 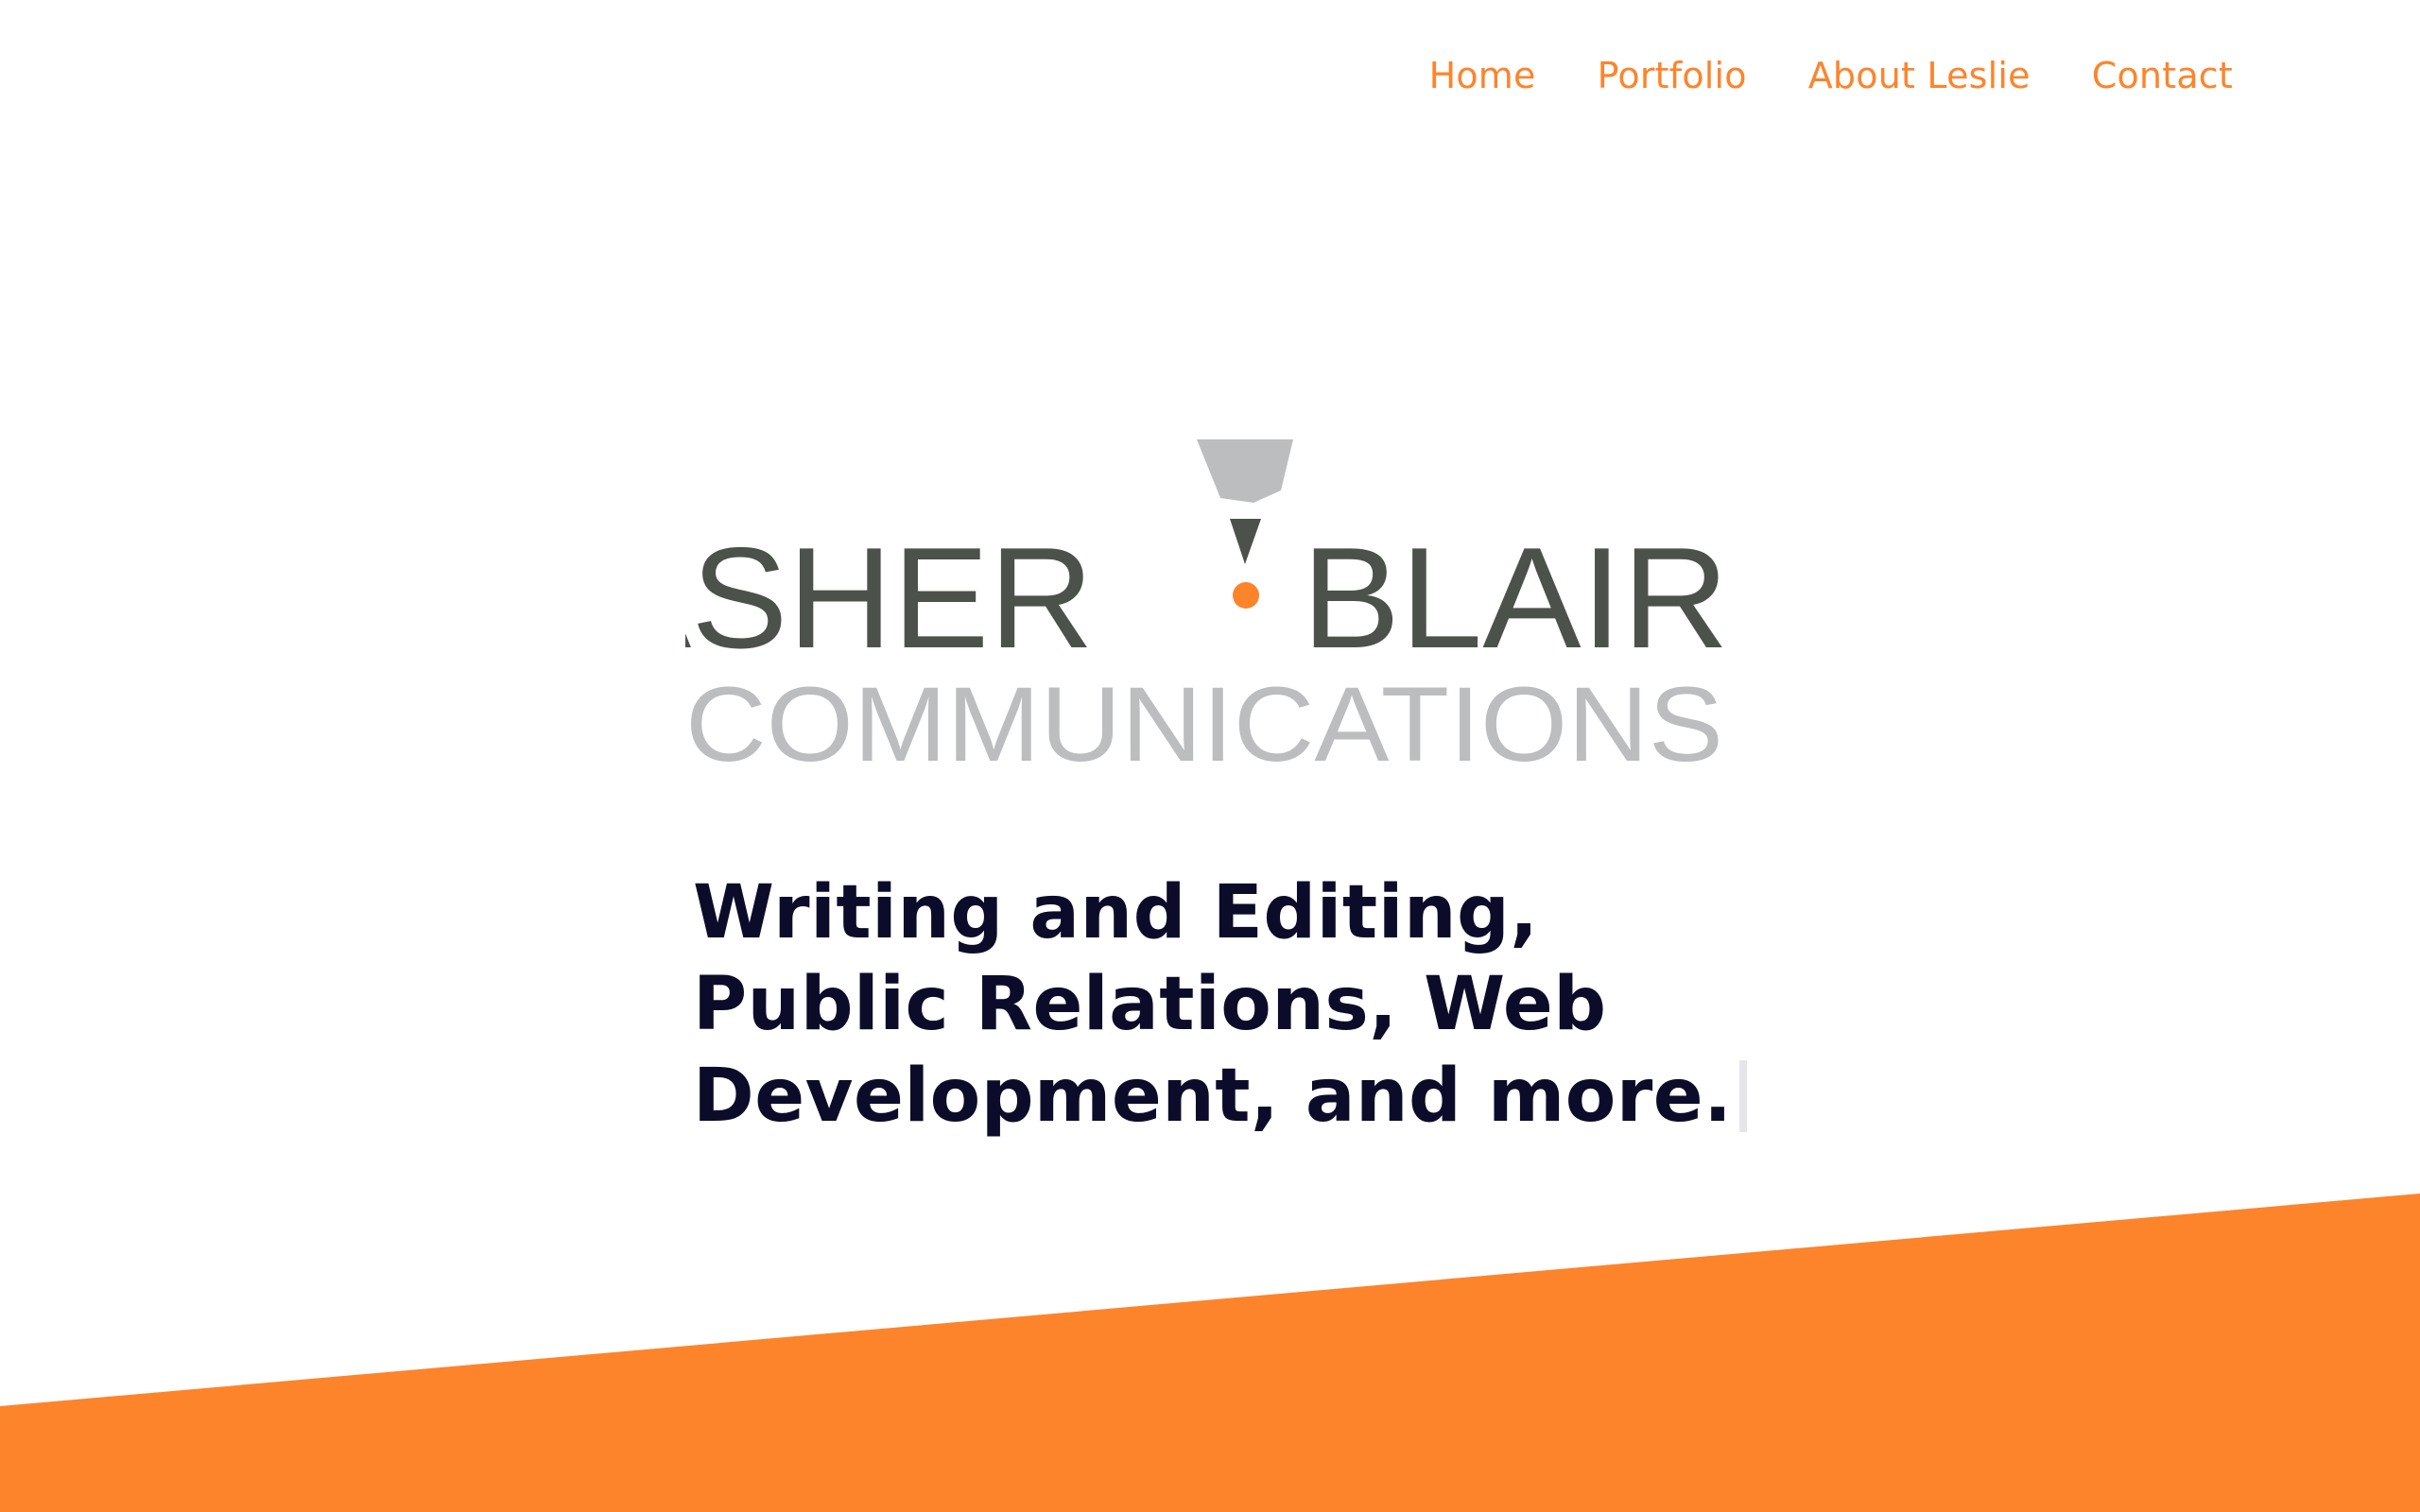 I want to click on company-logo: ASHER BLAIR COMMUNICATIONS, so click(x=1214, y=605).